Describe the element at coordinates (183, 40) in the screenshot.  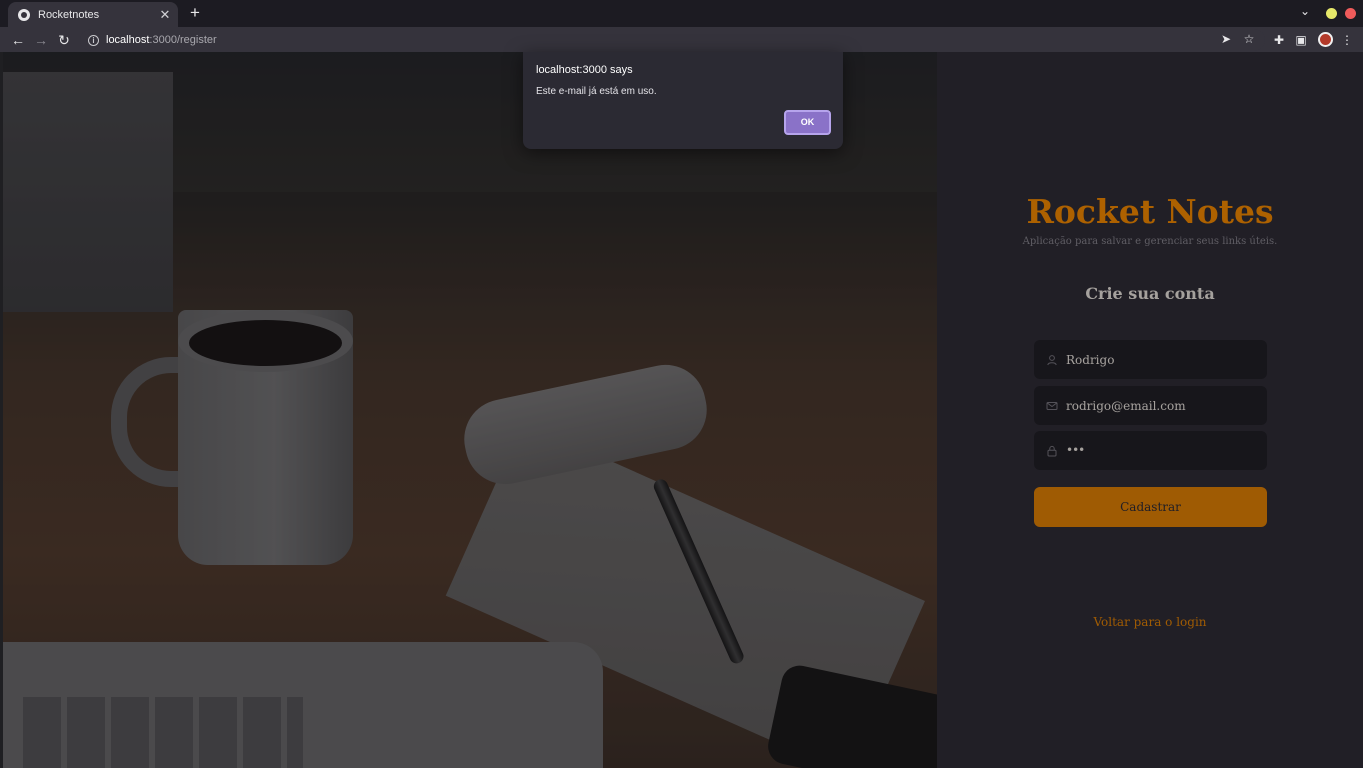
I see `url-path: :3000/register` at that location.